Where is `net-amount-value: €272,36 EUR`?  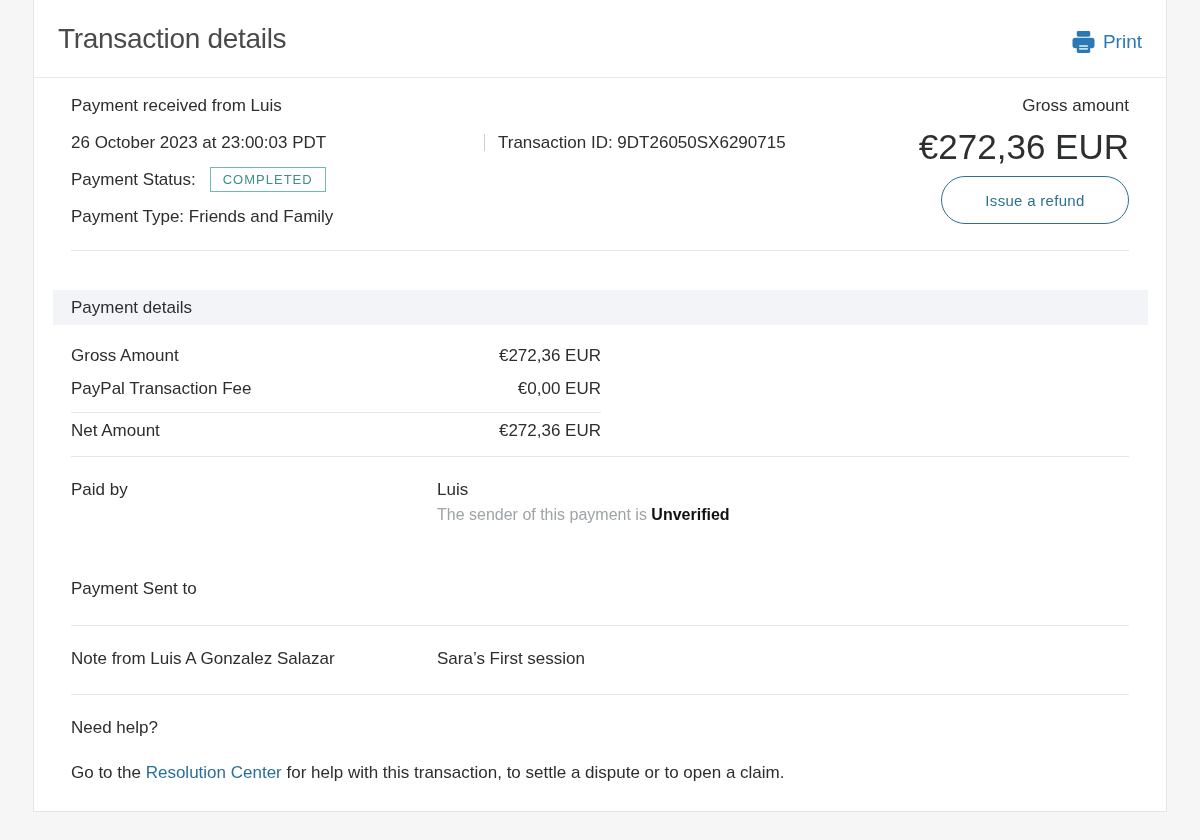 net-amount-value: €272,36 EUR is located at coordinates (549, 431).